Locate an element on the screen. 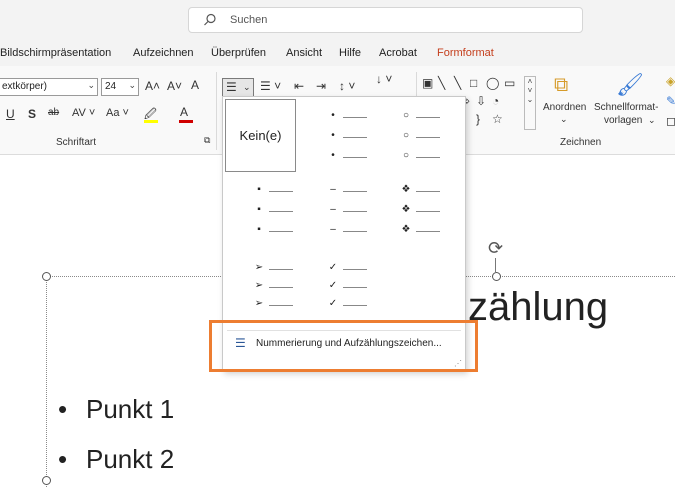 This screenshot has height=487, width=675. bullet-item-1: • Punkt 1 is located at coordinates (116, 409).